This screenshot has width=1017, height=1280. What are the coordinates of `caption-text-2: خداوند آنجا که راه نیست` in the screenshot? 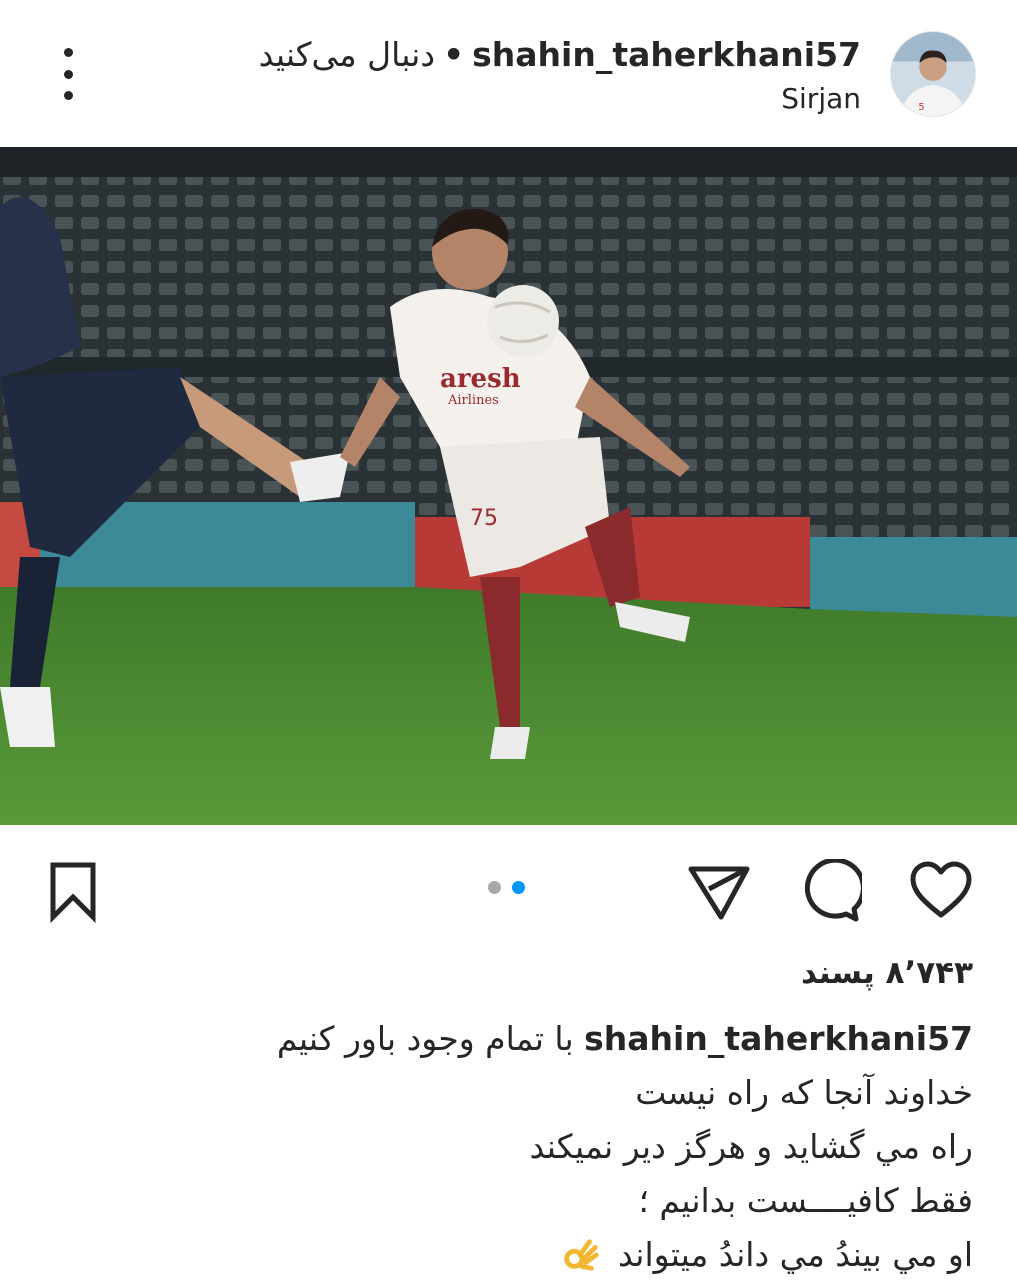 It's located at (804, 1092).